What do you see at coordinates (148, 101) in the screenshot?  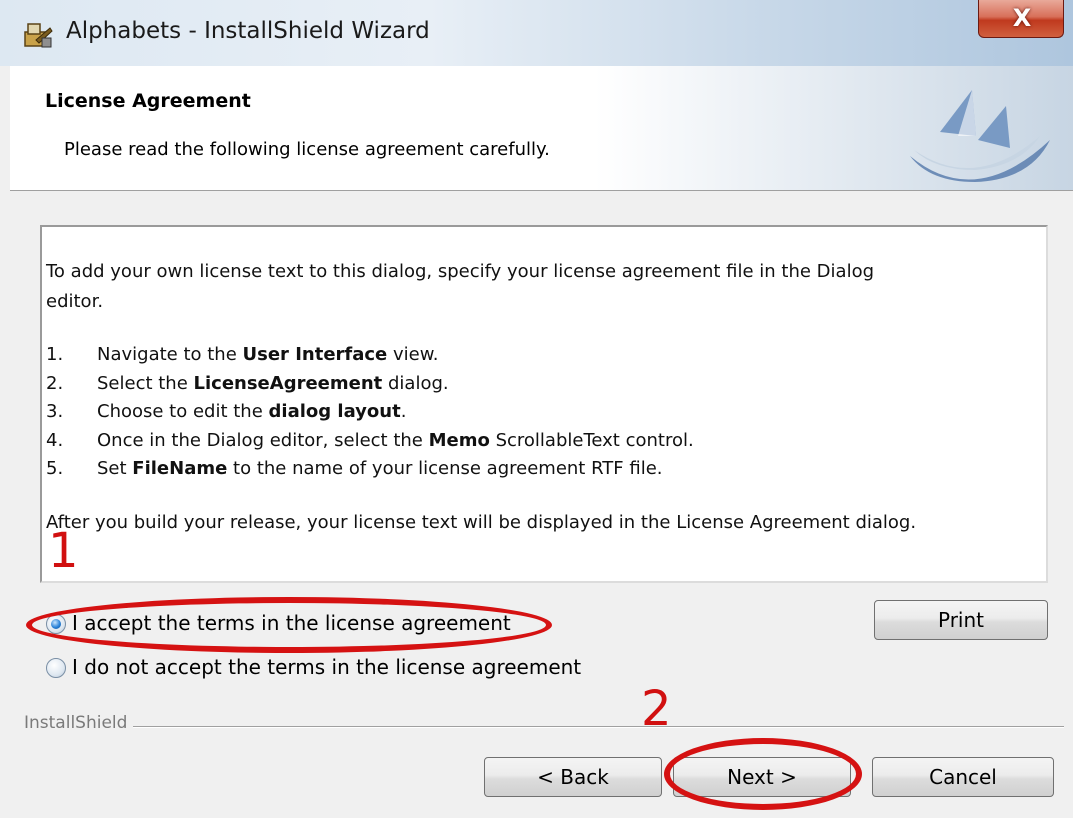 I see `page-title: License Agreement` at bounding box center [148, 101].